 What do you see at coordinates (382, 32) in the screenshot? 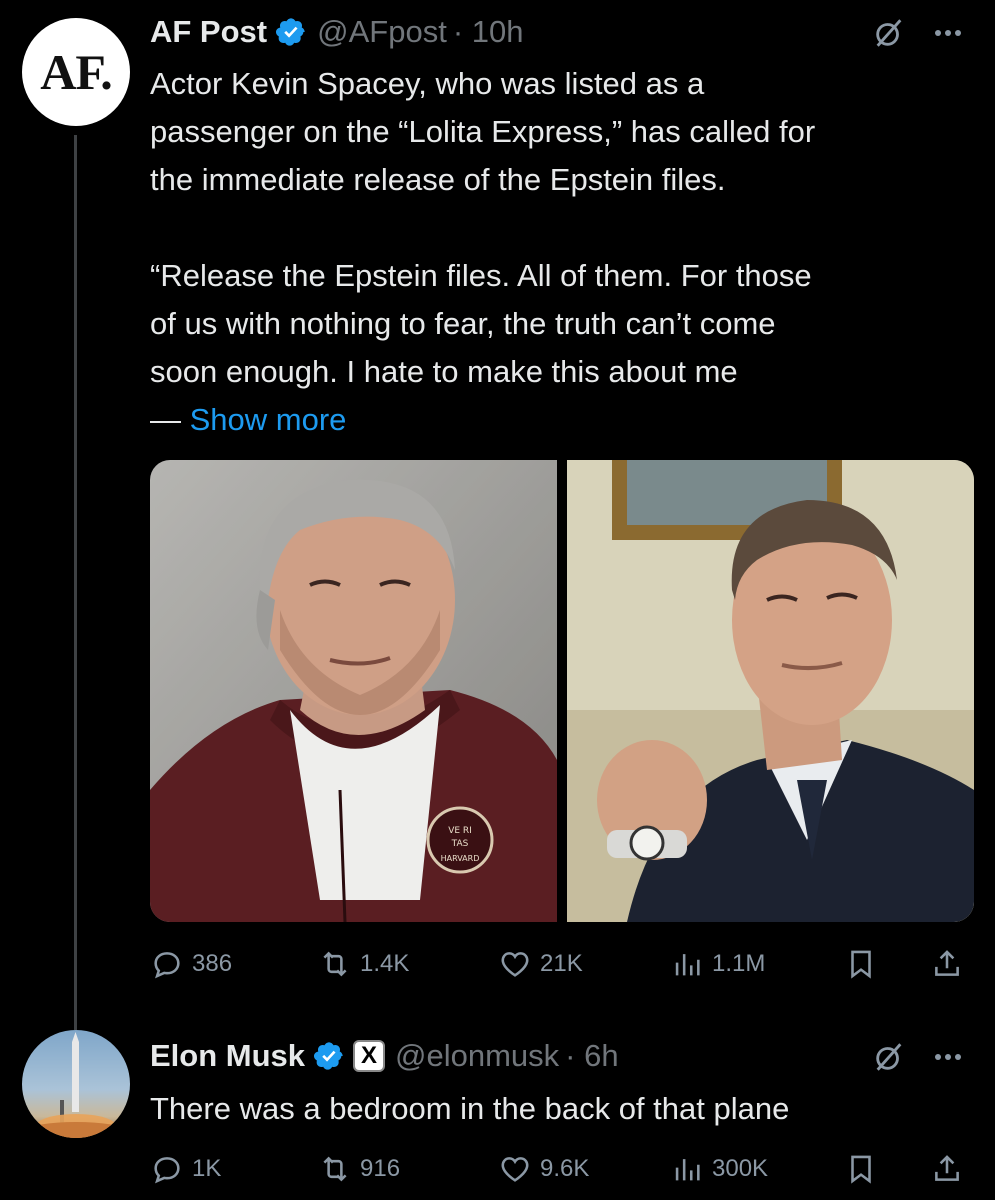
I see `handle: @AFpost` at bounding box center [382, 32].